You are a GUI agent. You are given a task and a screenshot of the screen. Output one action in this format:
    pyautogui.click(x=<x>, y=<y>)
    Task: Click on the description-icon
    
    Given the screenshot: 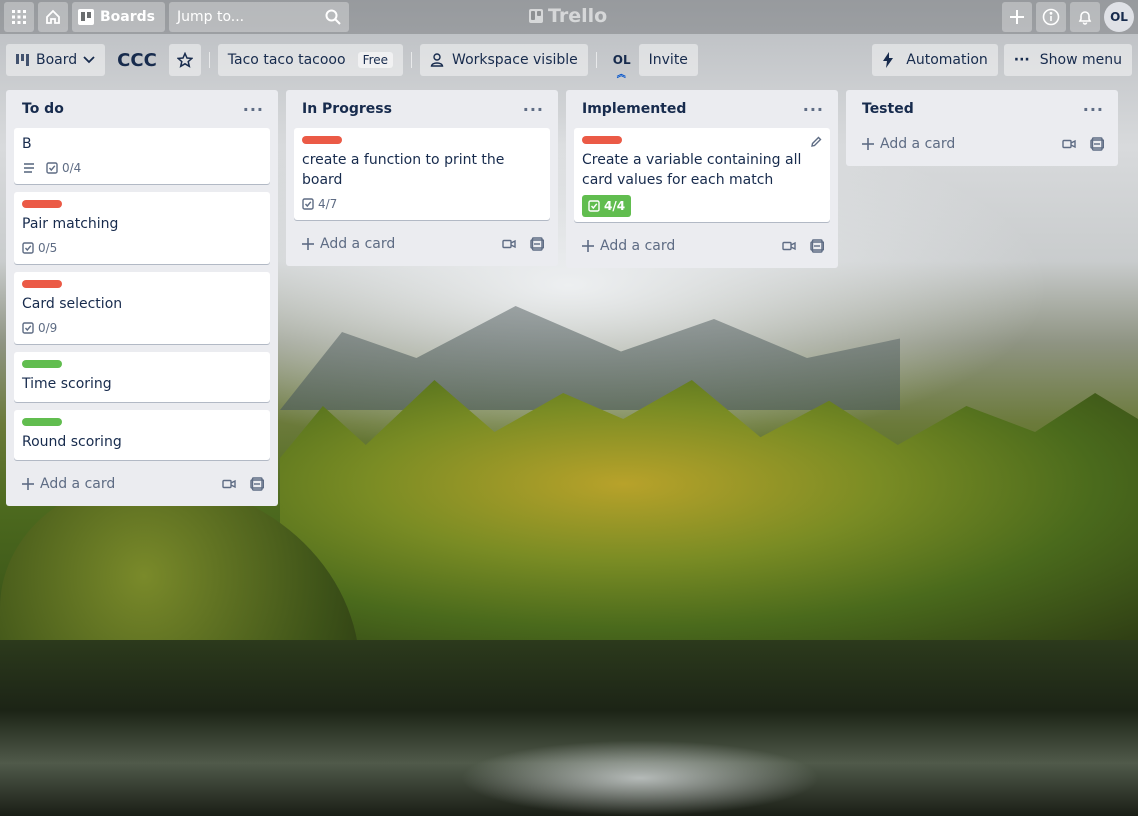 What is the action you would take?
    pyautogui.click(x=29, y=168)
    